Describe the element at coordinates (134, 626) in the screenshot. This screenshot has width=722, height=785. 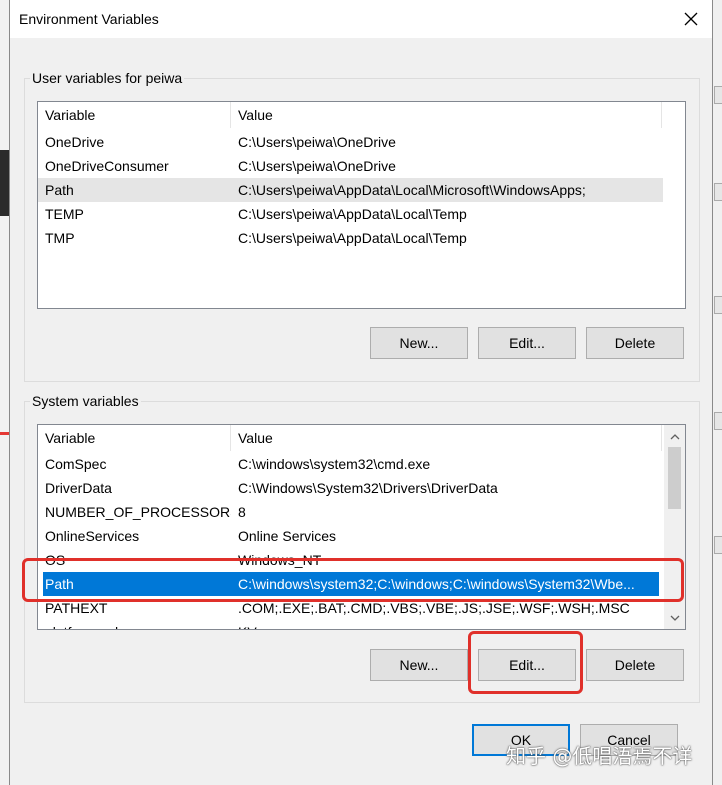
I see `variable-name: platformcode` at that location.